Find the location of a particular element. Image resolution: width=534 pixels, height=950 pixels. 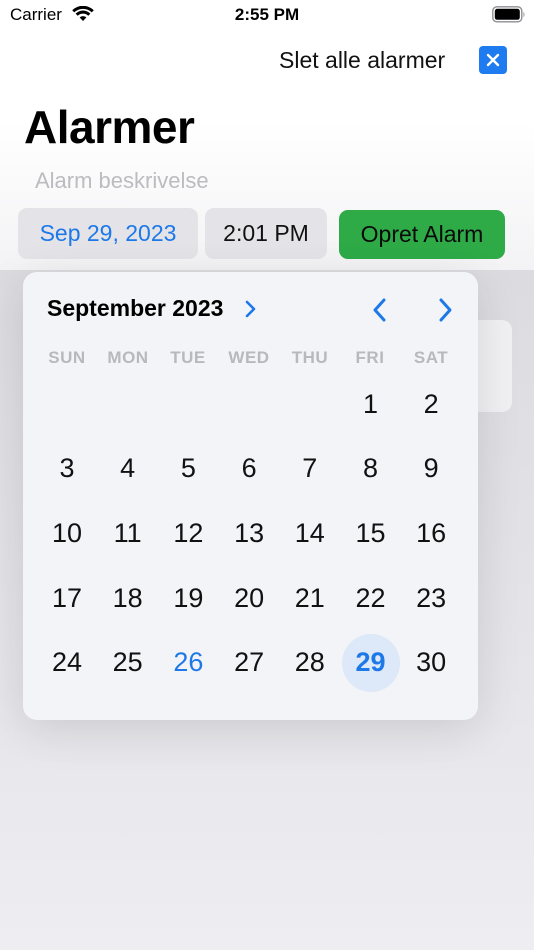

calendar-day: 17 is located at coordinates (67, 598).